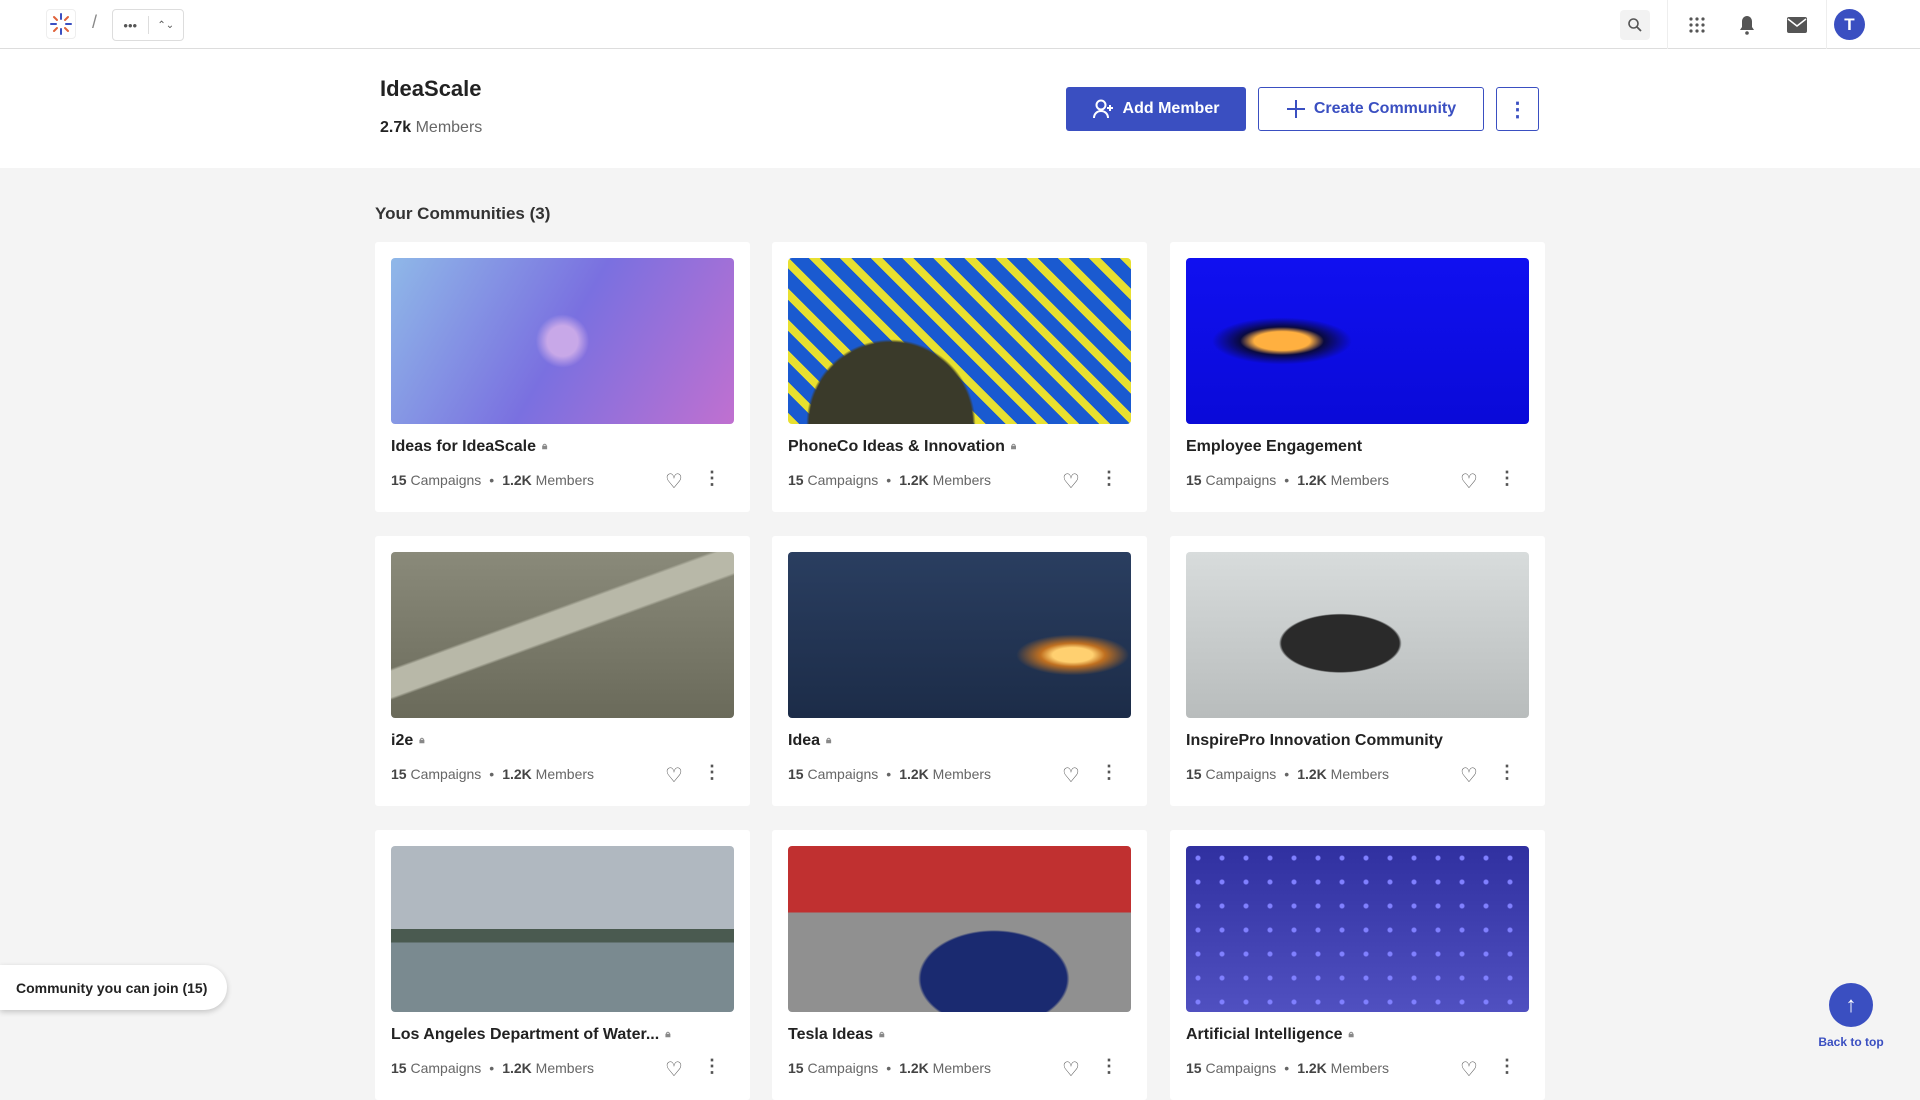 The width and height of the screenshot is (1920, 1100). I want to click on create-community-button: Create Community, so click(1371, 109).